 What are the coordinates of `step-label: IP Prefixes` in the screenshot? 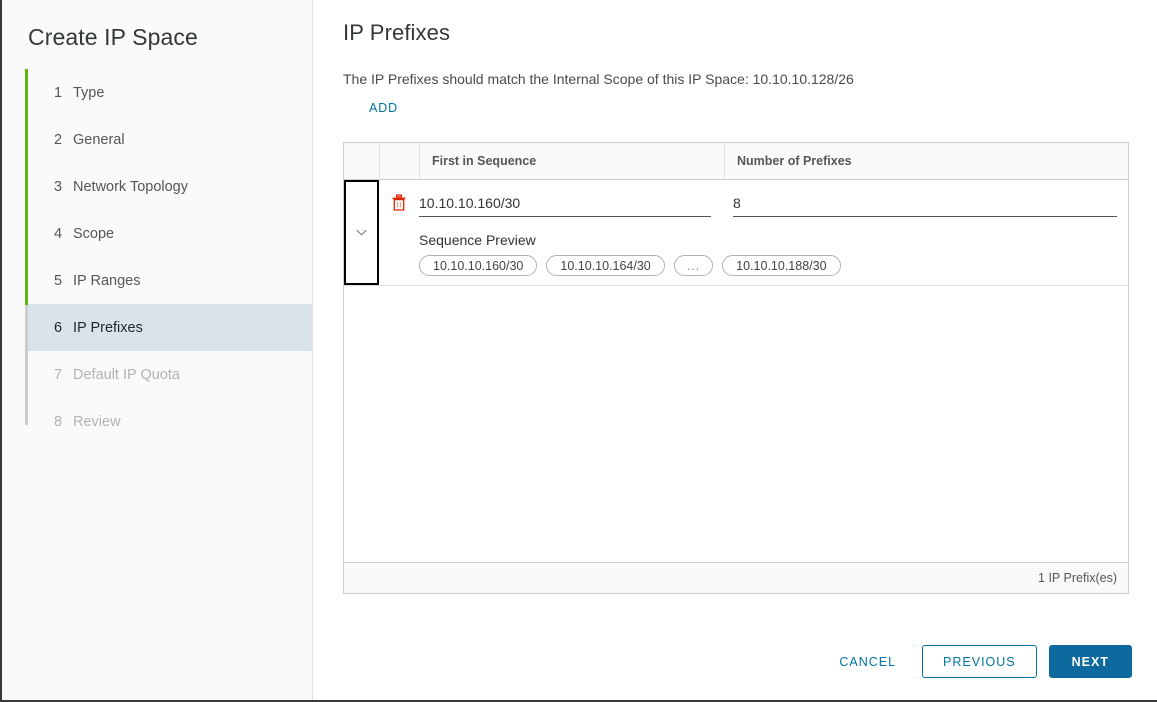 It's located at (108, 327).